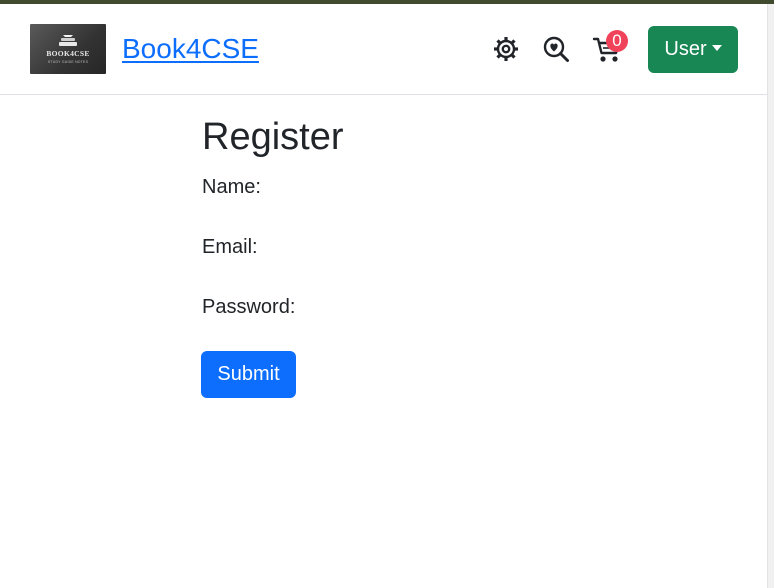 The height and width of the screenshot is (588, 774). What do you see at coordinates (556, 49) in the screenshot?
I see `search-heart-icon` at bounding box center [556, 49].